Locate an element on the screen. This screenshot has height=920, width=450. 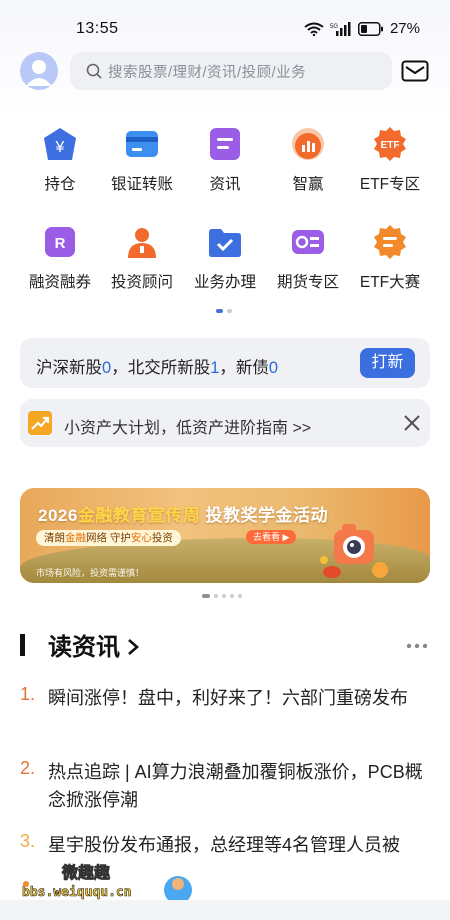
tip-banner: 小资产大计划，低资产进阶指南 >> is located at coordinates (225, 423).